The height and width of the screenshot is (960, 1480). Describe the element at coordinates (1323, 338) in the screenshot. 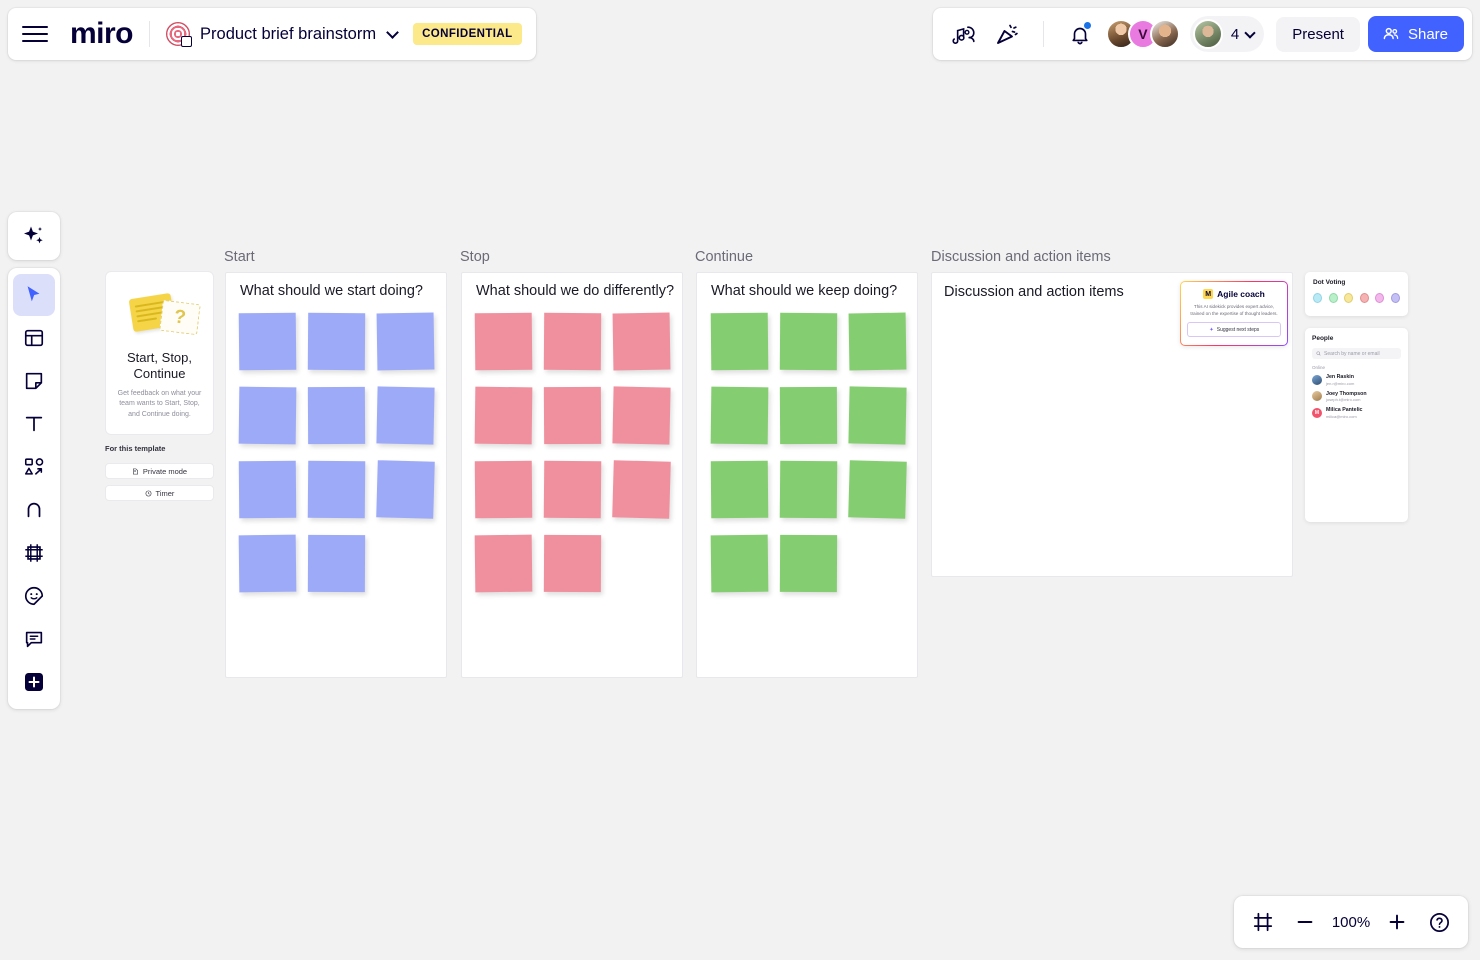

I see `people-title: People` at that location.